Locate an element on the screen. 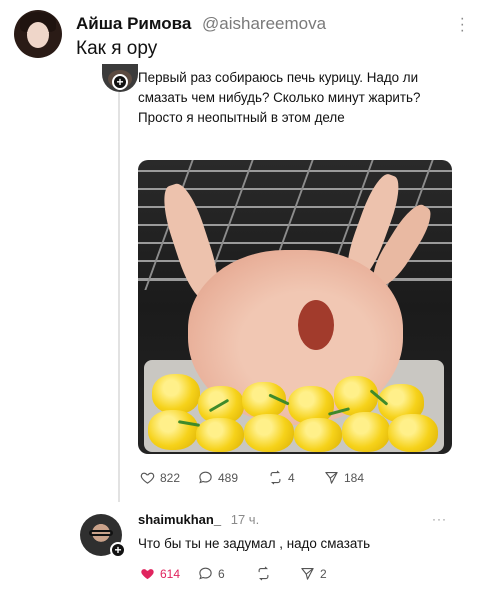  reply-like-action: 614 is located at coordinates (160, 573).